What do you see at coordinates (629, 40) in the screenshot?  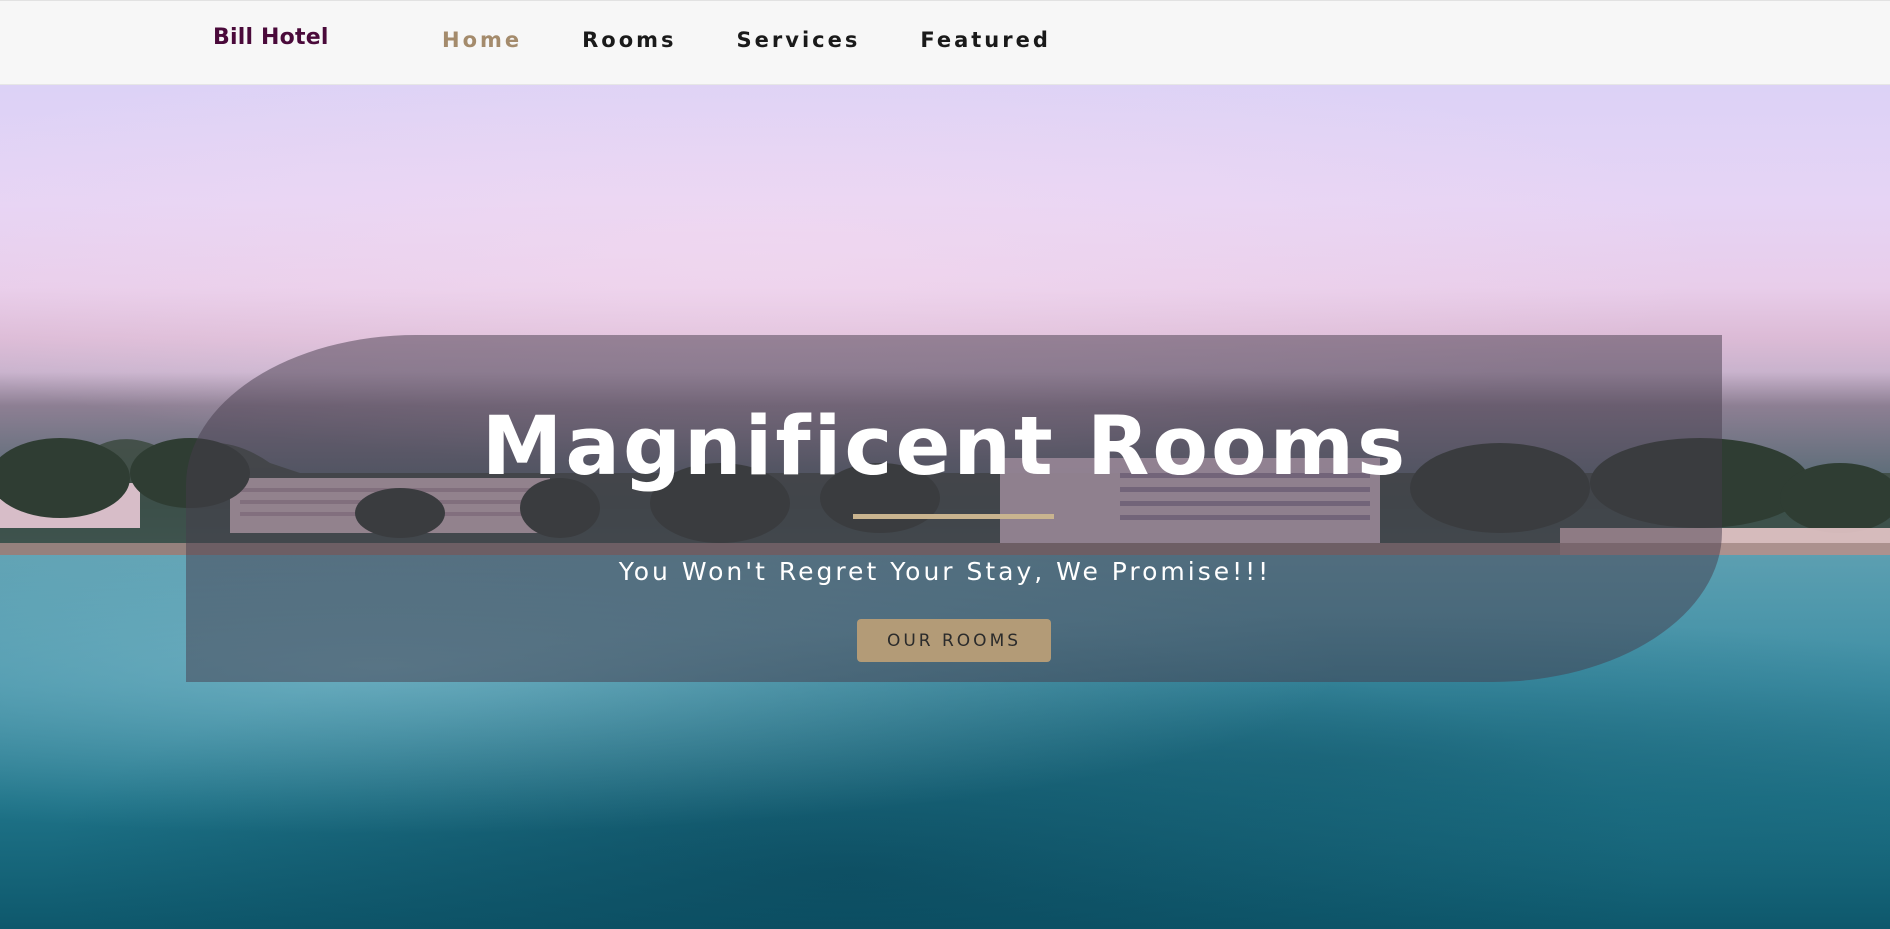 I see `nav-link-rooms: Rooms` at bounding box center [629, 40].